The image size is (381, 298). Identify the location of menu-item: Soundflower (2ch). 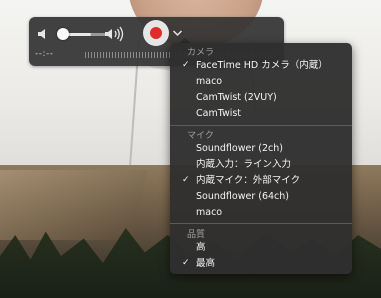
(261, 148).